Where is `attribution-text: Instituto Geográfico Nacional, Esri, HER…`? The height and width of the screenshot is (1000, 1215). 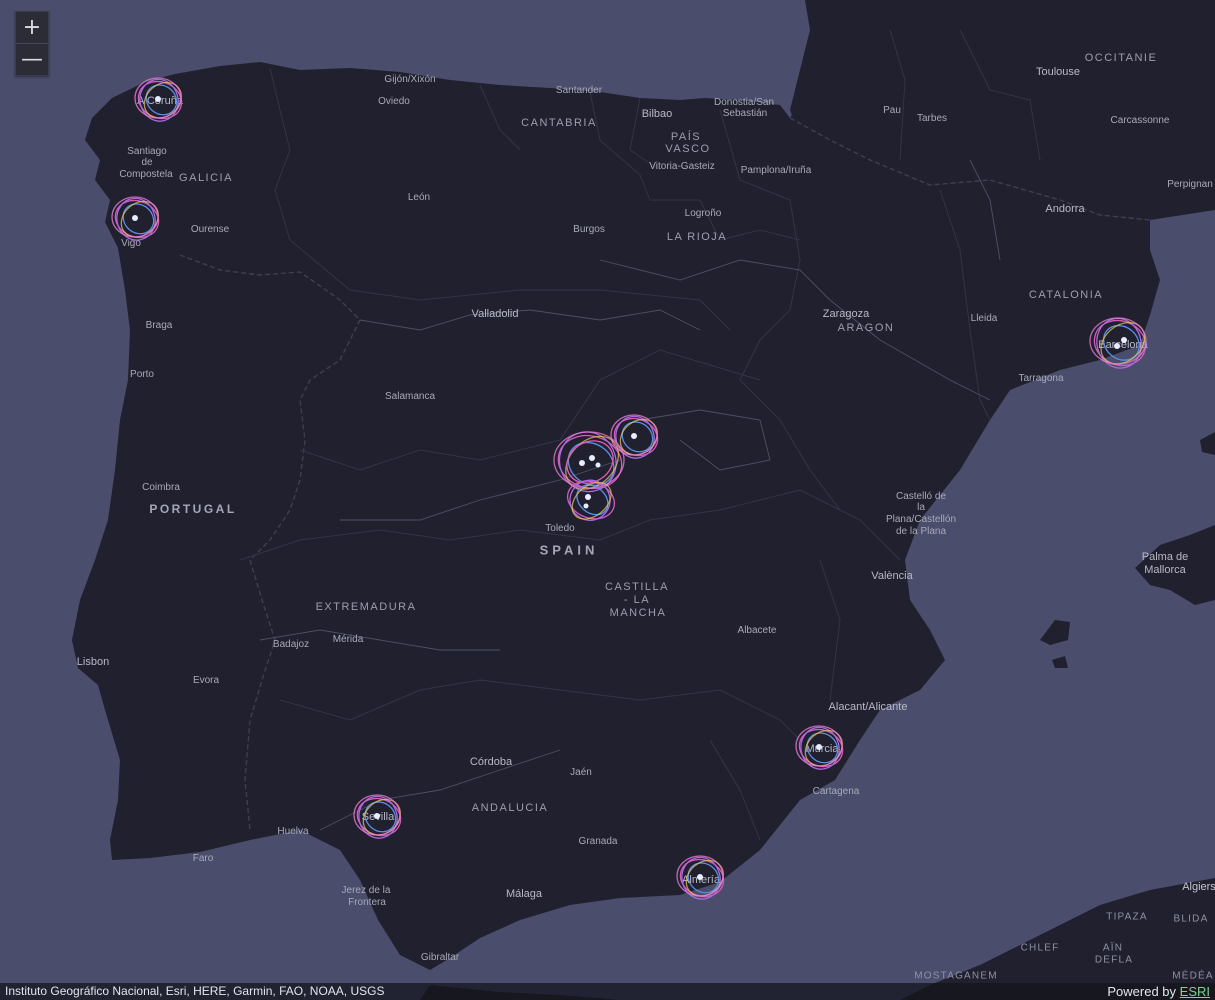
attribution-text: Instituto Geográfico Nacional, Esri, HER… is located at coordinates (195, 991).